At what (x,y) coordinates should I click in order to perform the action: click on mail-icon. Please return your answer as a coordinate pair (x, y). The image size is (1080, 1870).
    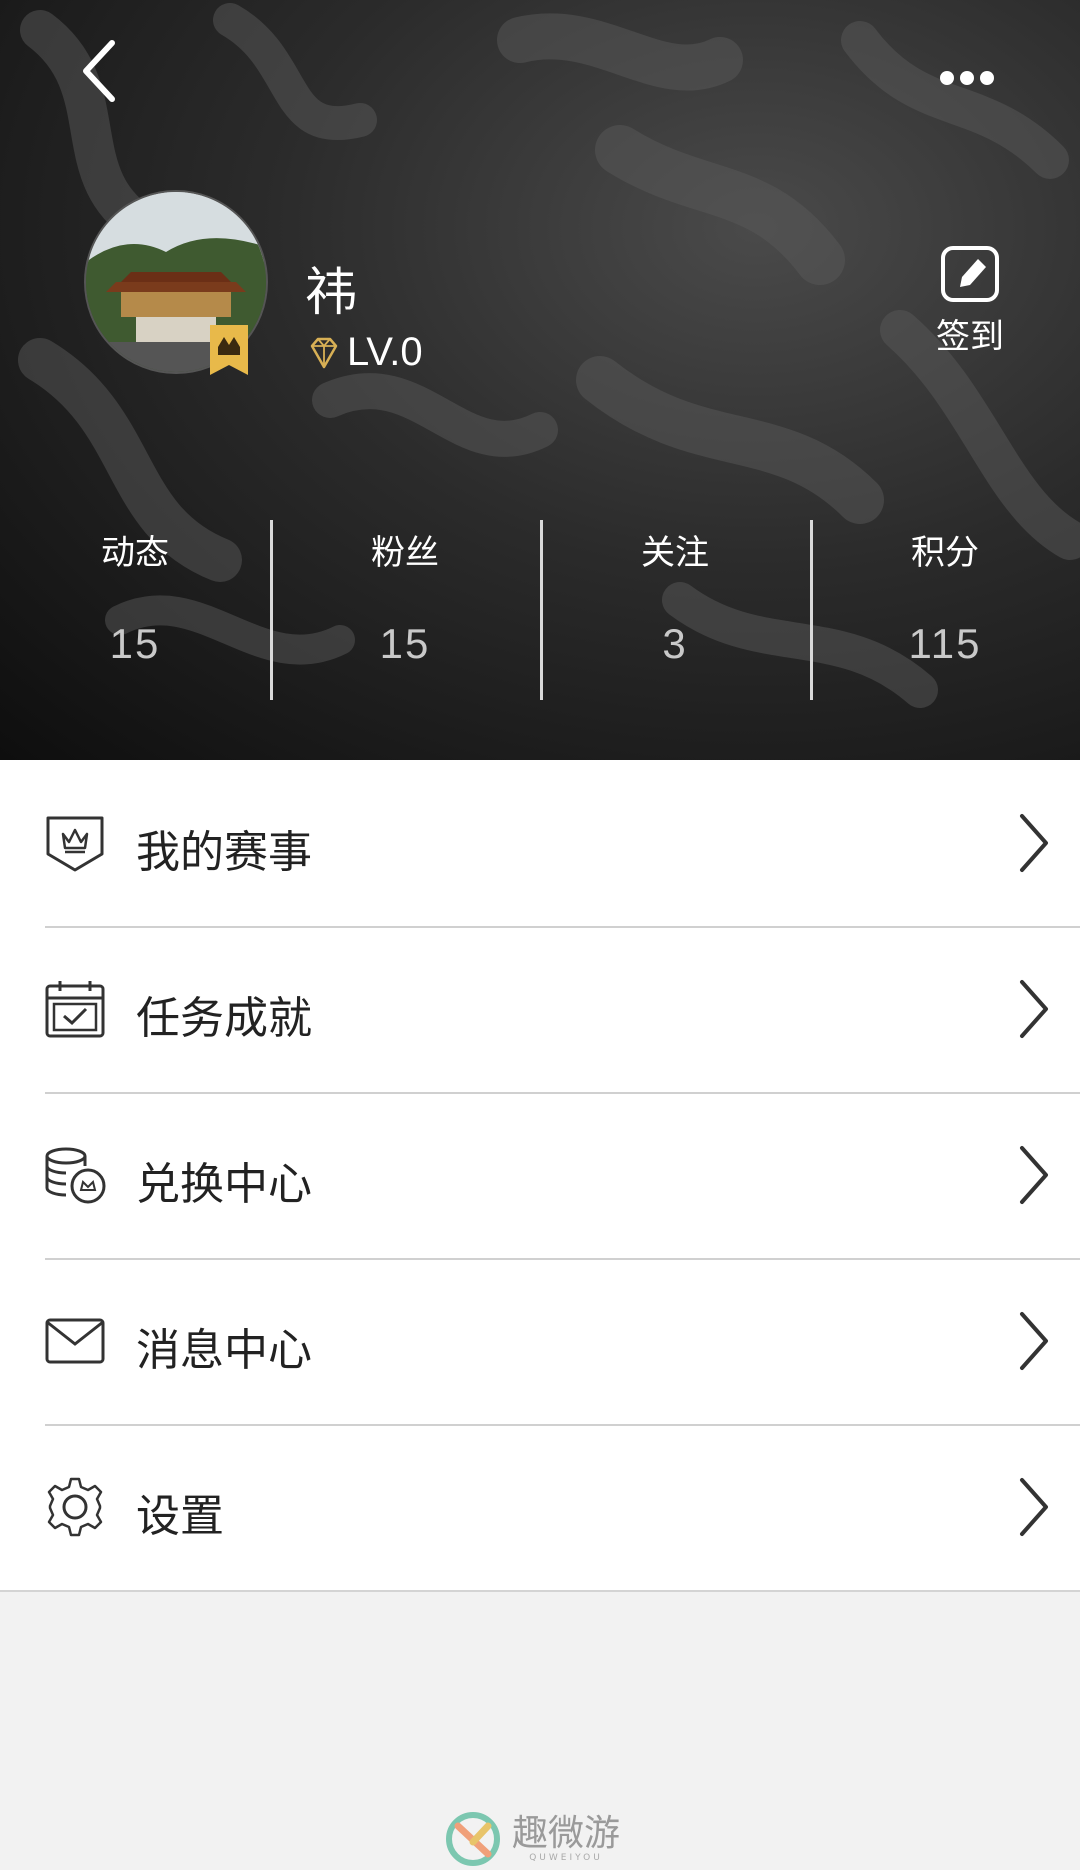
    Looking at the image, I should click on (75, 1341).